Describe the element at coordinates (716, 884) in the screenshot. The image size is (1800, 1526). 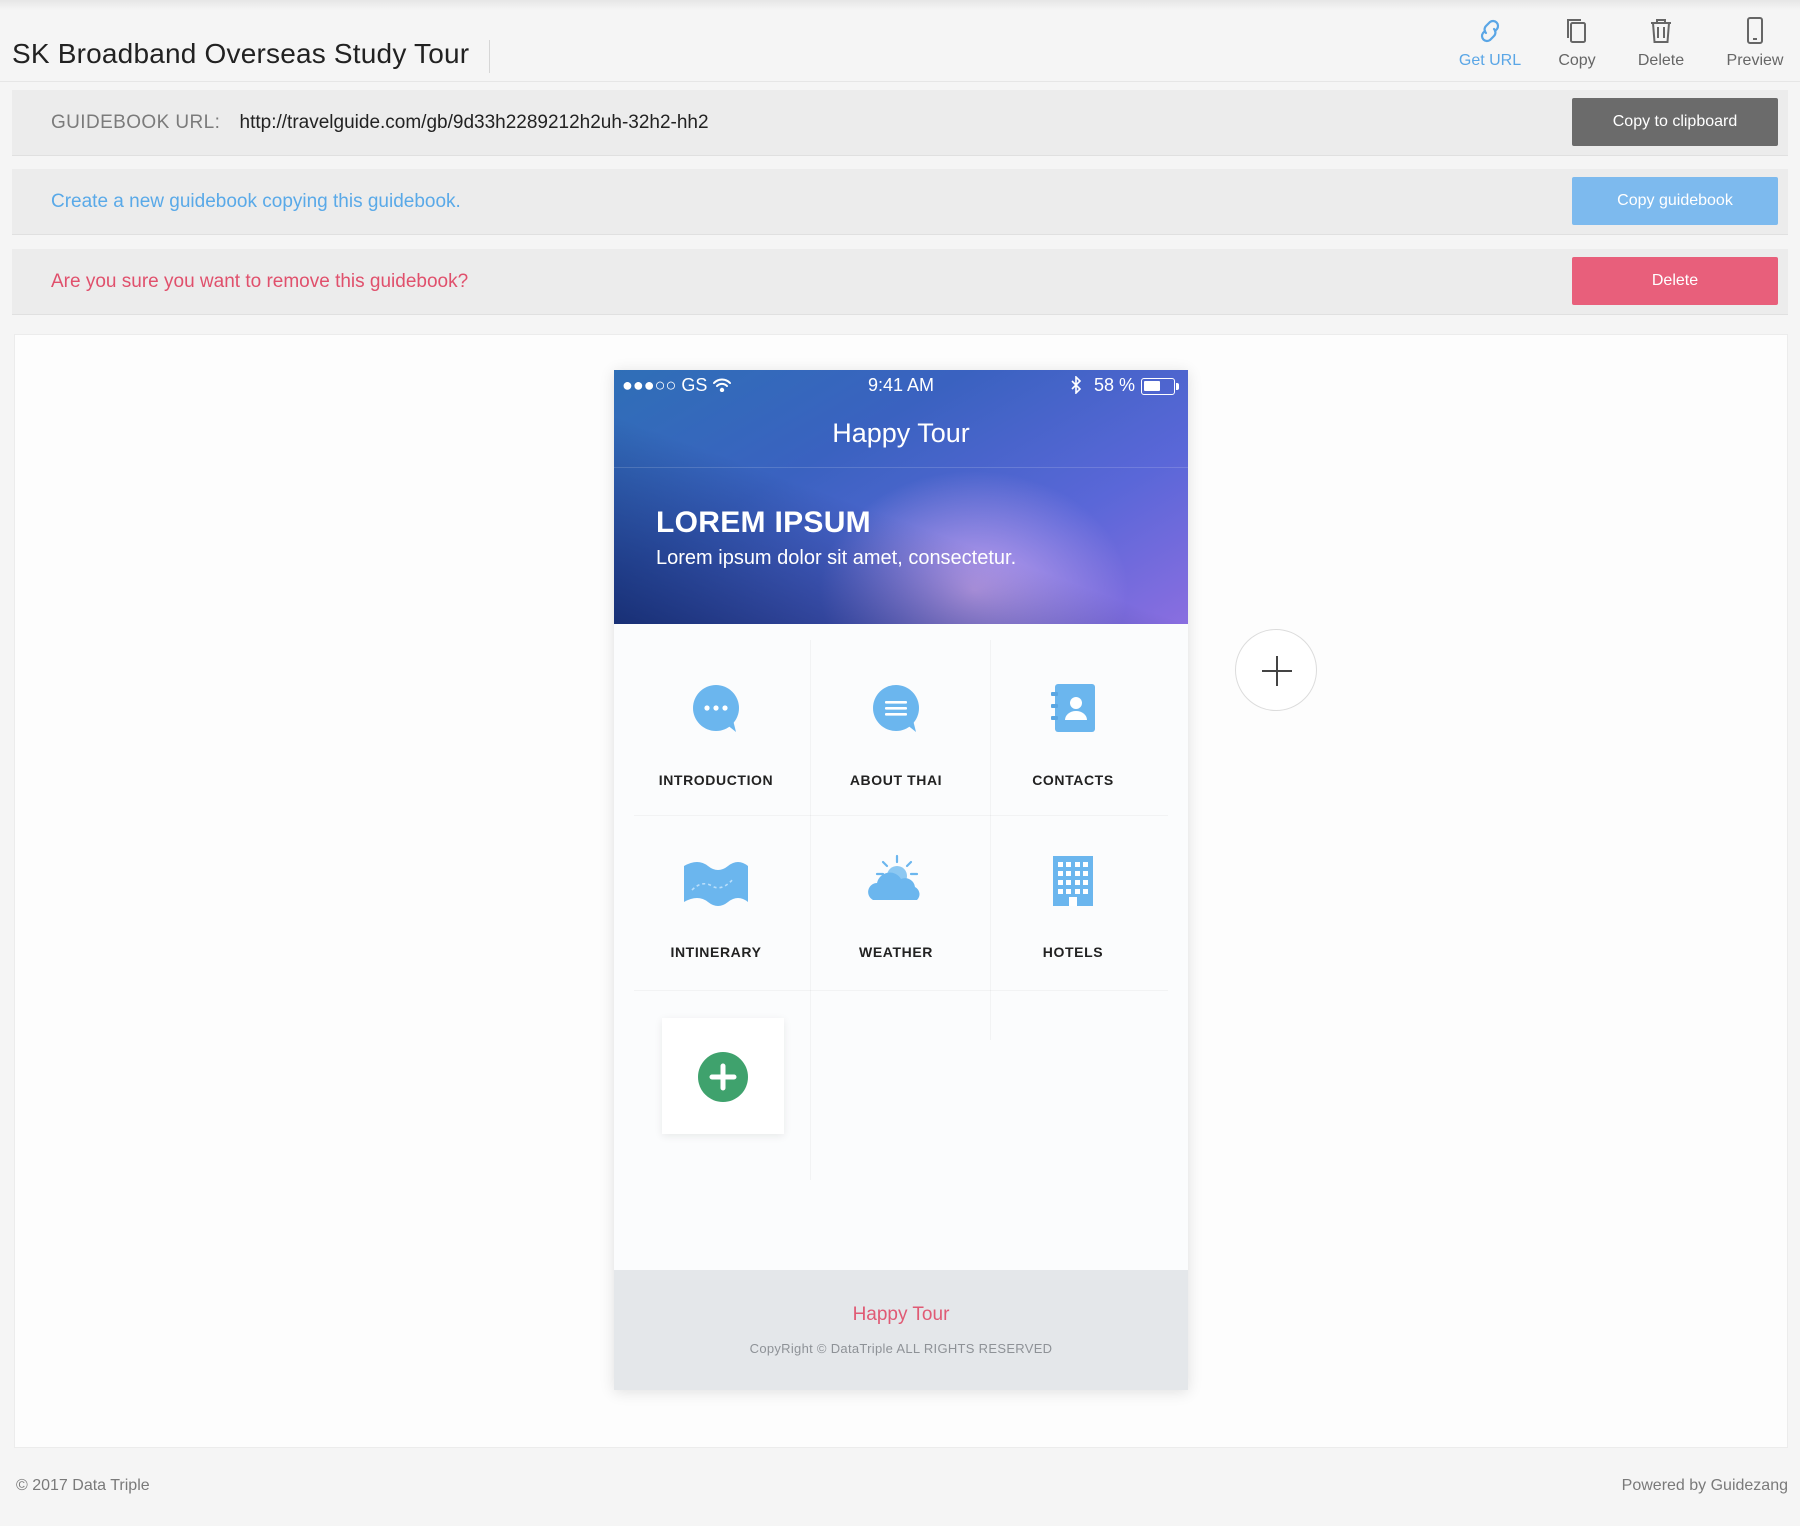
I see `map-icon` at that location.